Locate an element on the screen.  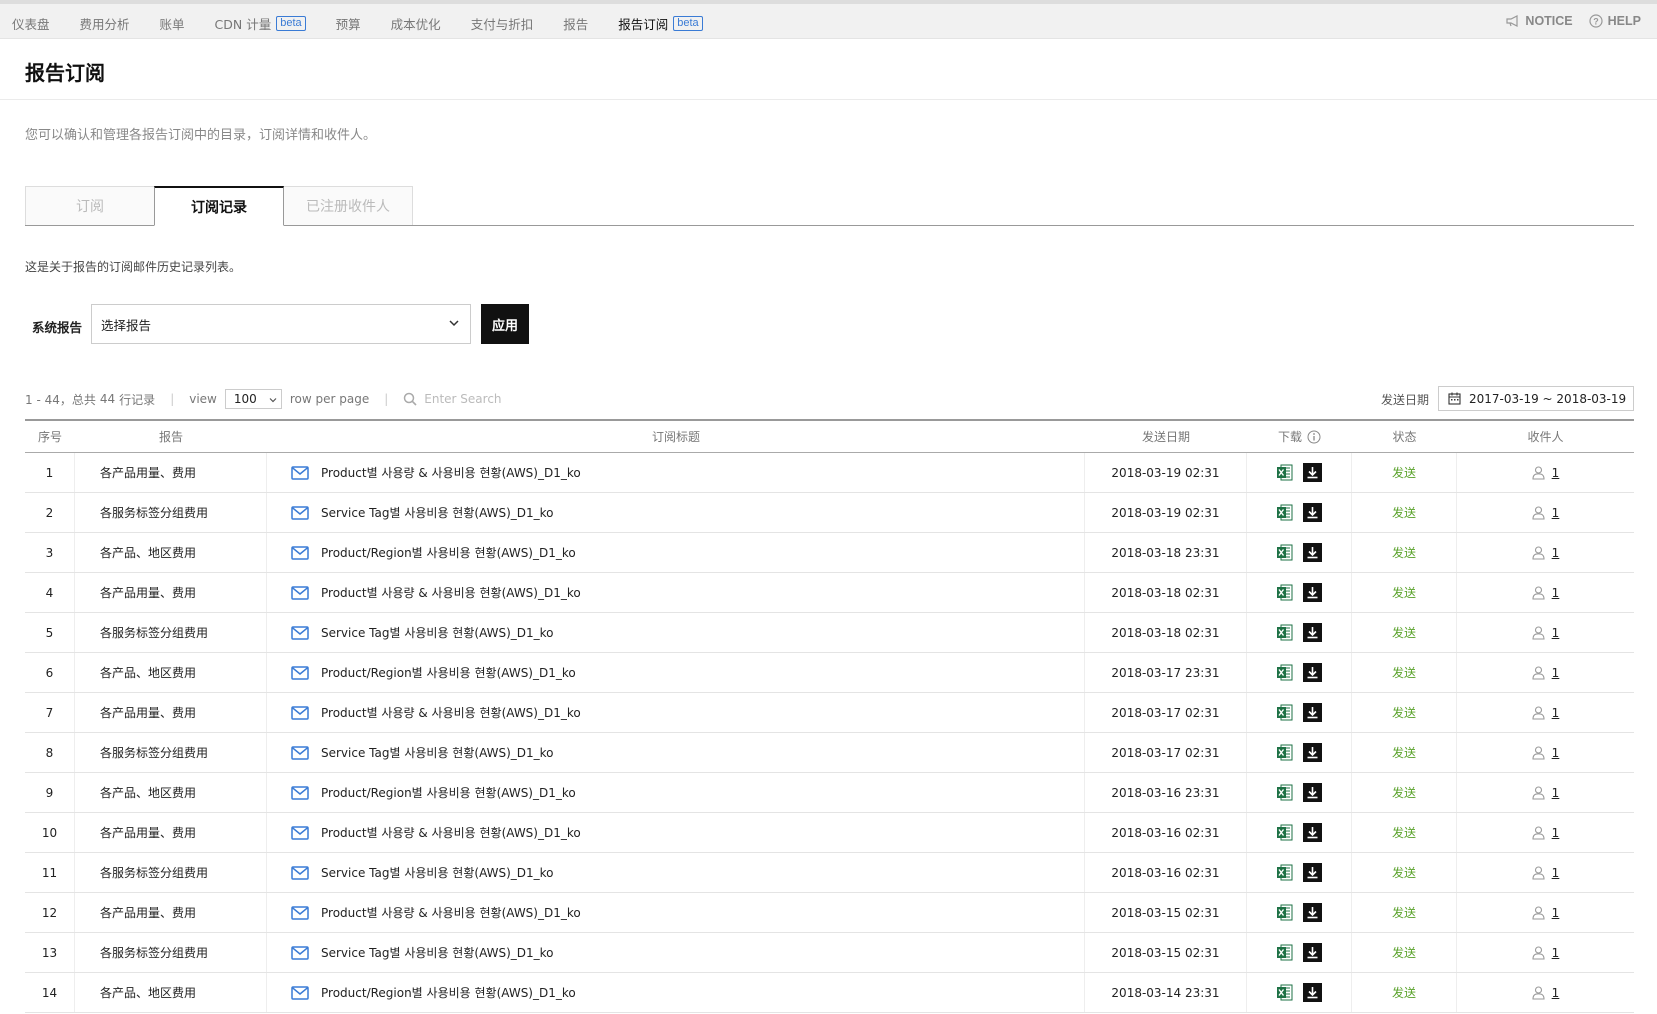
row-recipients-cell: 1 is located at coordinates (1545, 952).